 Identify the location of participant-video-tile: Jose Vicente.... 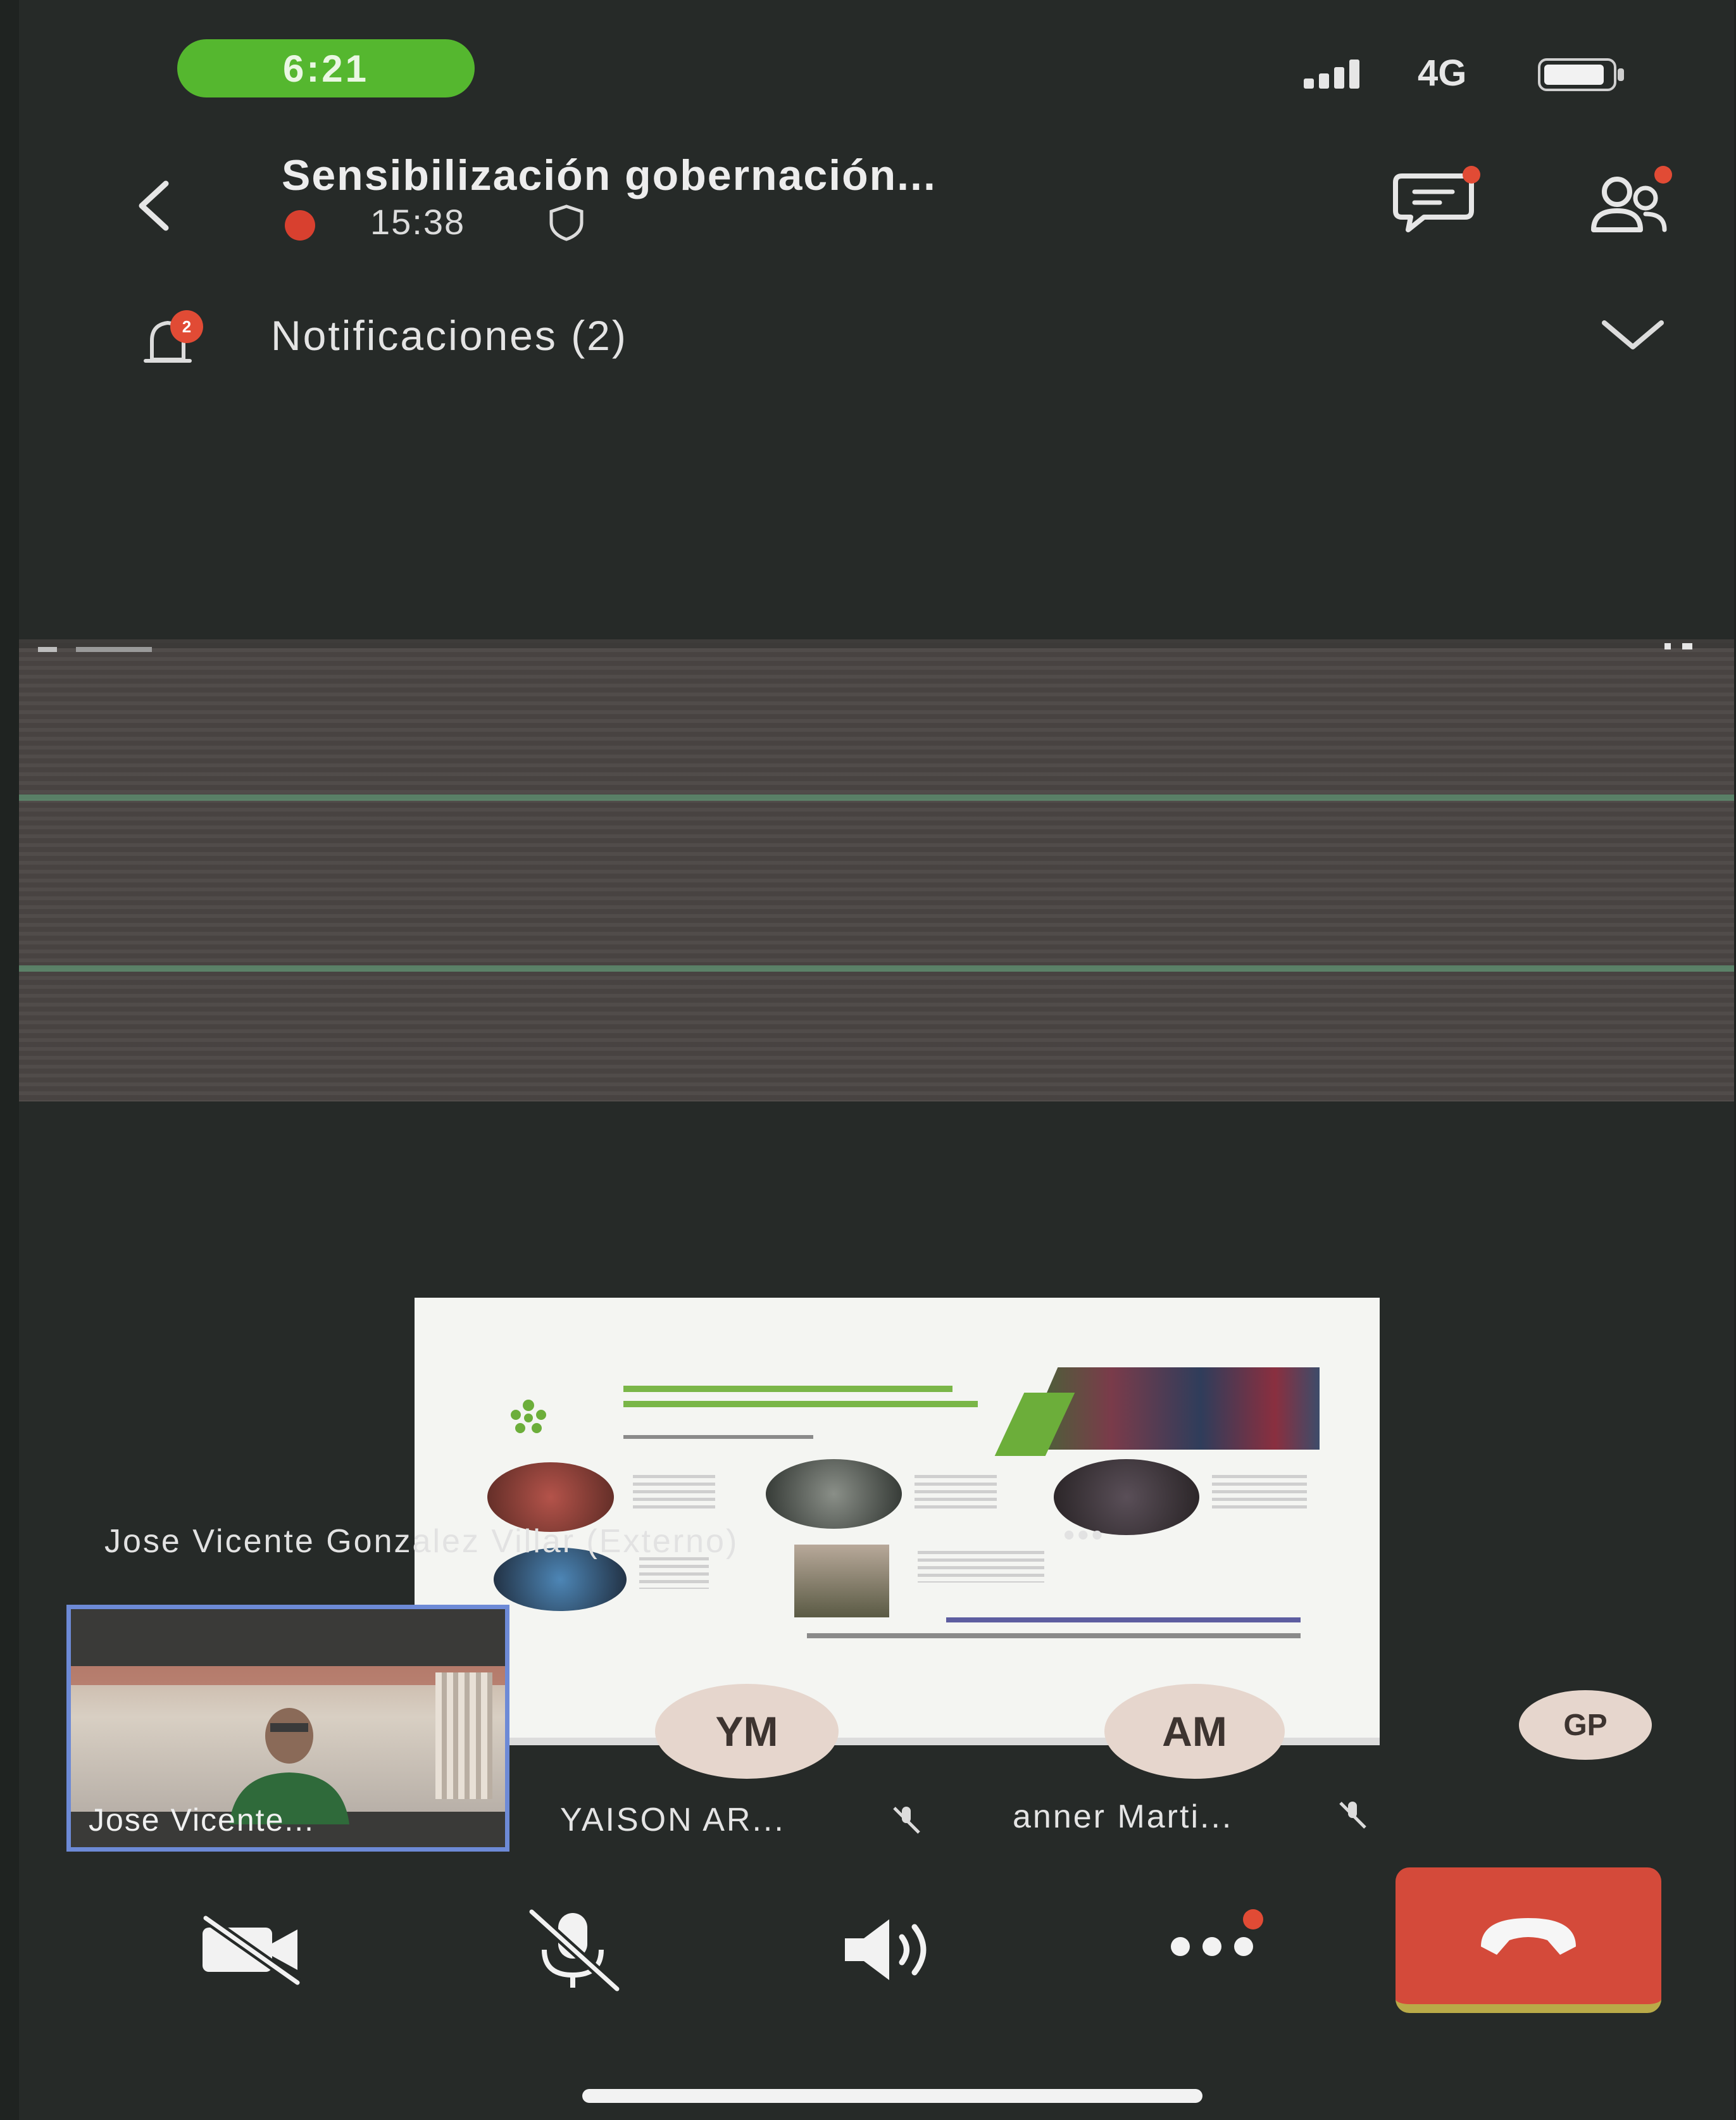
(287, 1728).